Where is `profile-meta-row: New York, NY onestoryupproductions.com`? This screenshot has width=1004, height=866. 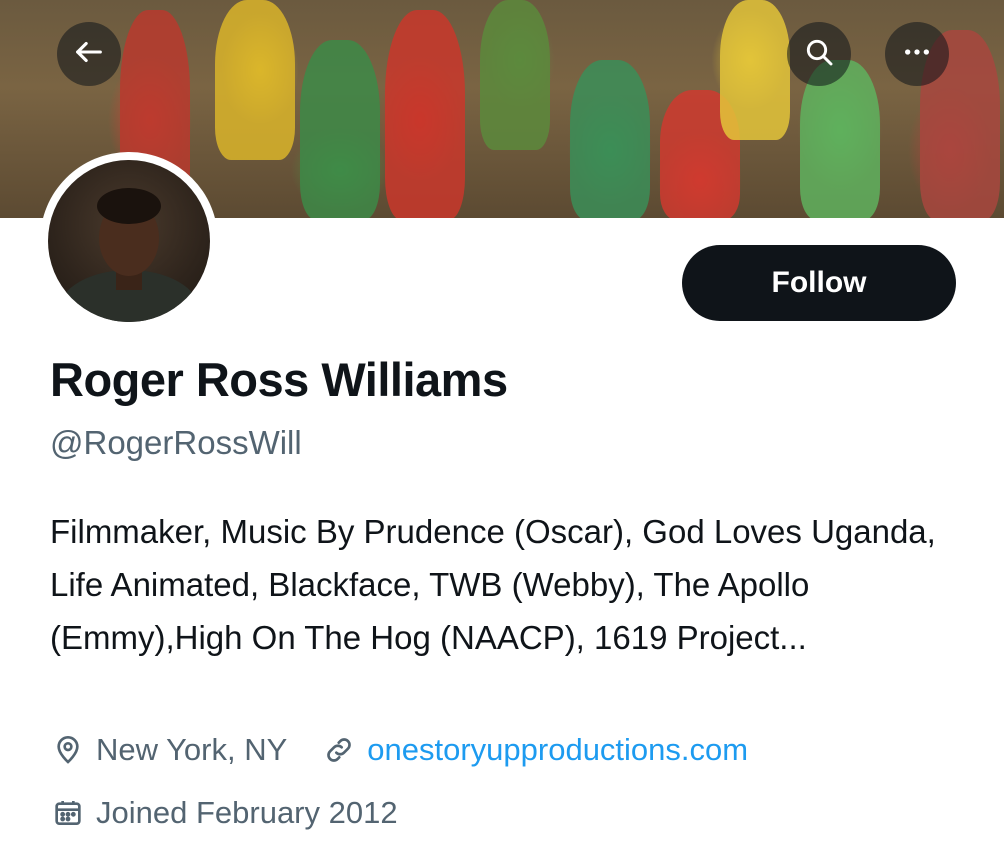
profile-meta-row: New York, NY onestoryupproductions.com is located at coordinates (399, 750).